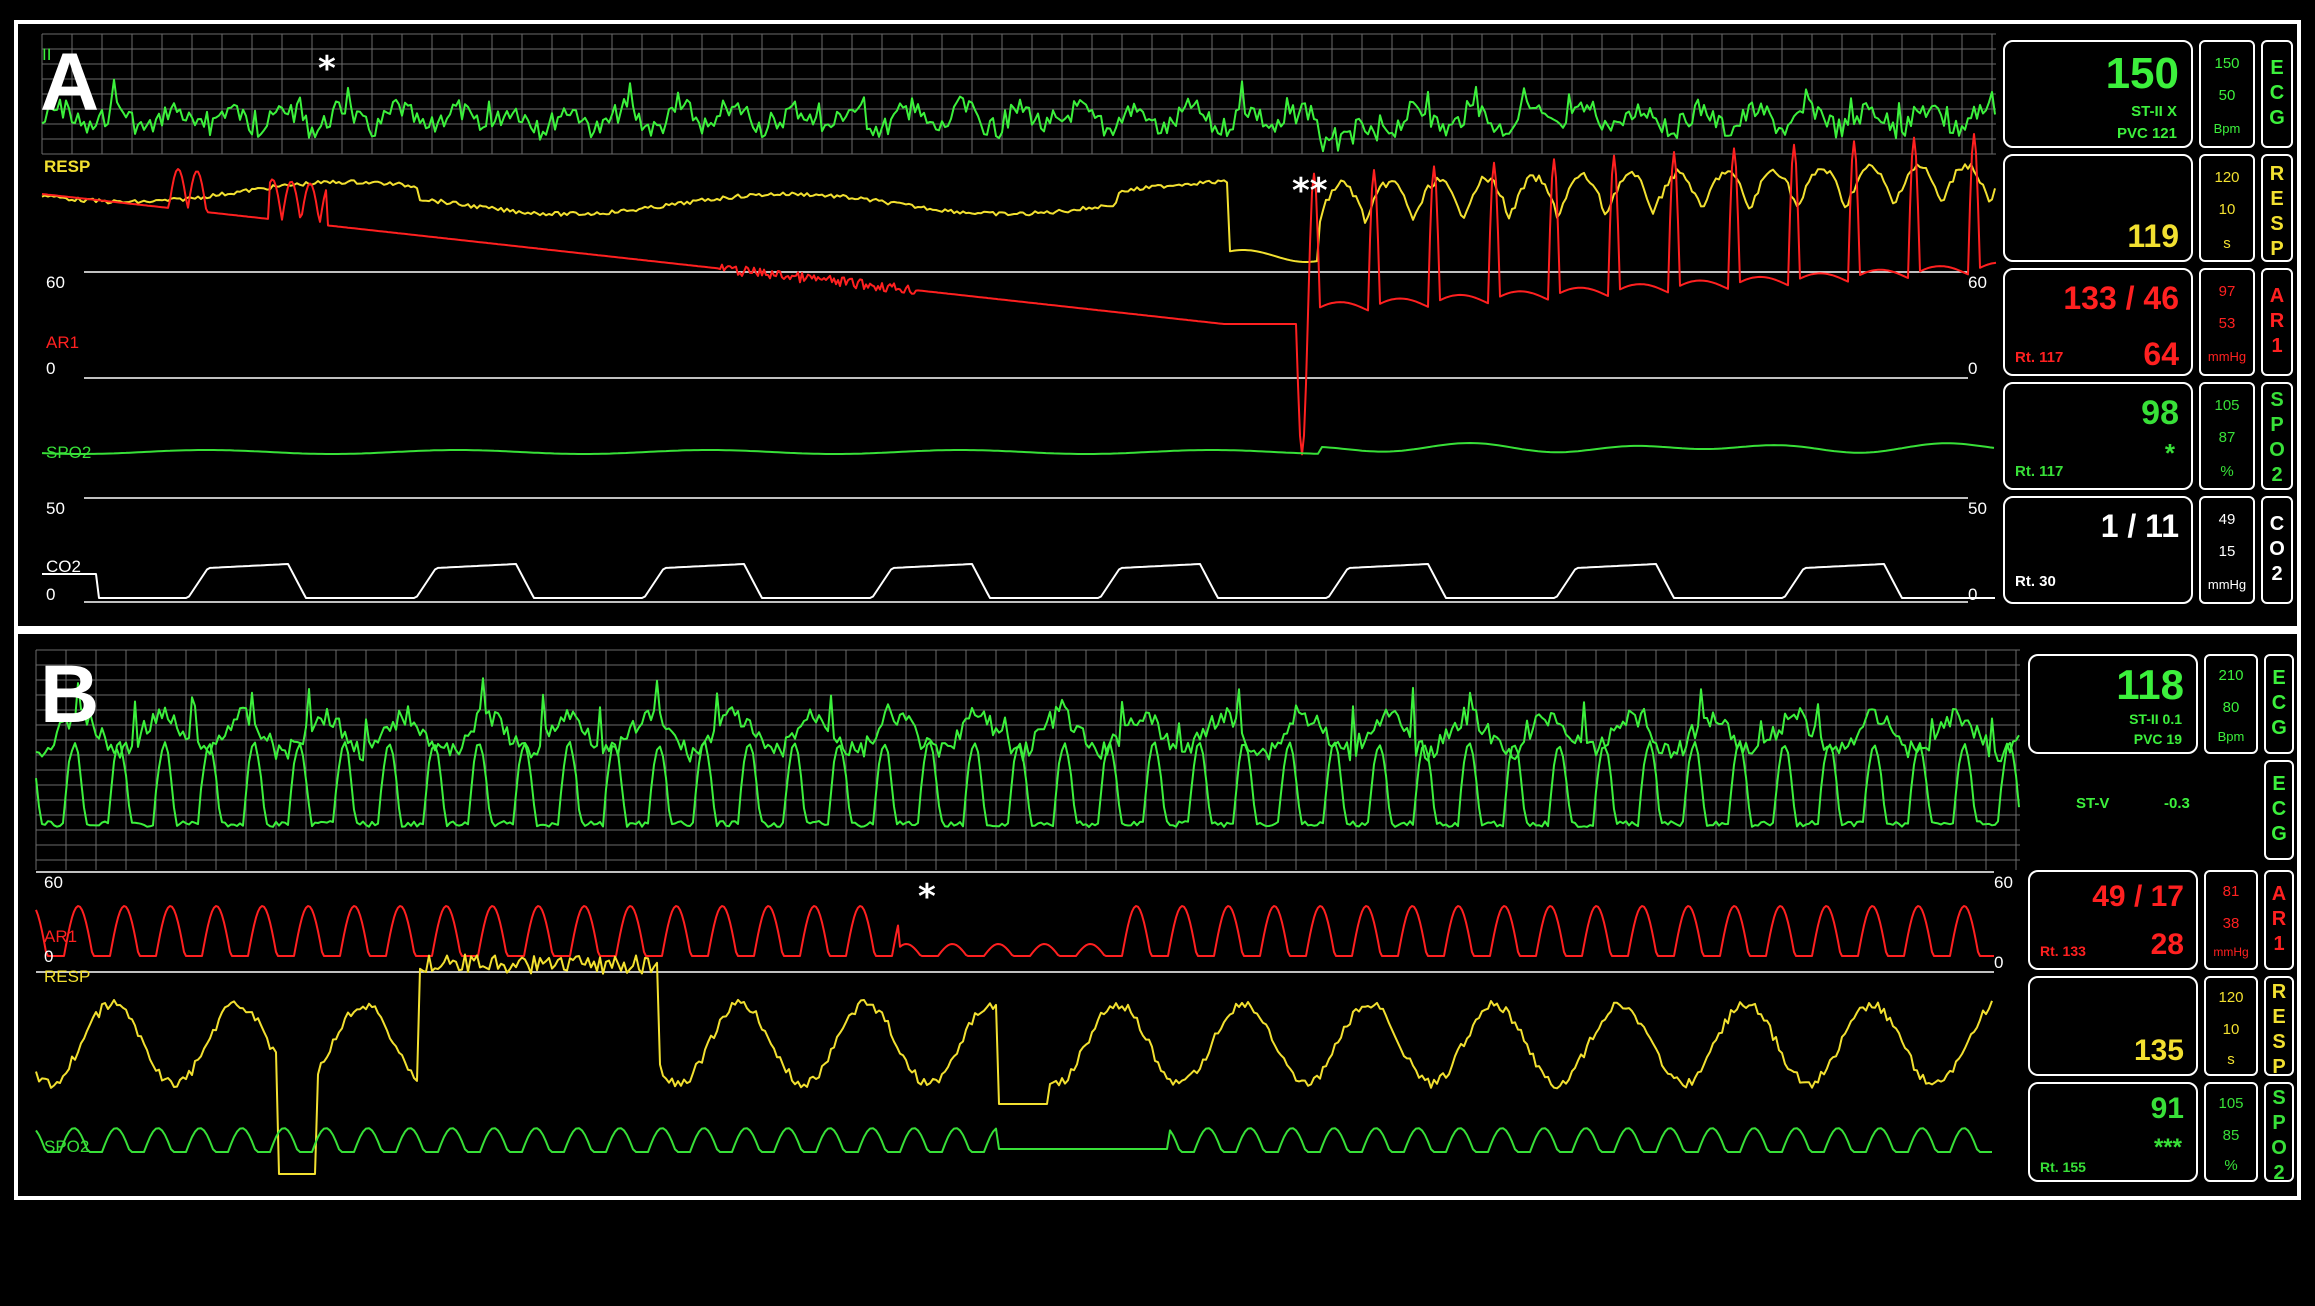 The width and height of the screenshot is (2315, 1306). Describe the element at coordinates (2161, 354) in the screenshot. I see `ar1-mean-a: 64` at that location.